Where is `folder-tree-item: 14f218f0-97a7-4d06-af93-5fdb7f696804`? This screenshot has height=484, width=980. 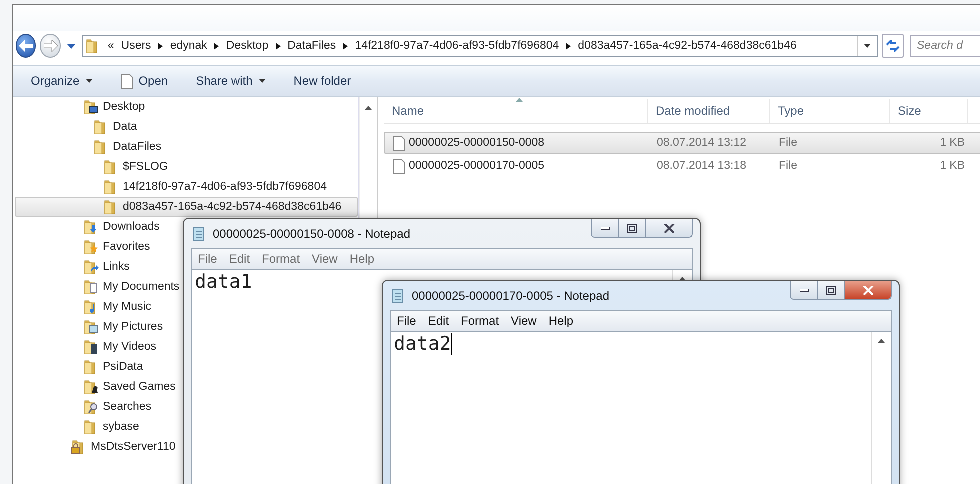 folder-tree-item: 14f218f0-97a7-4d06-af93-5fdb7f696804 is located at coordinates (173, 187).